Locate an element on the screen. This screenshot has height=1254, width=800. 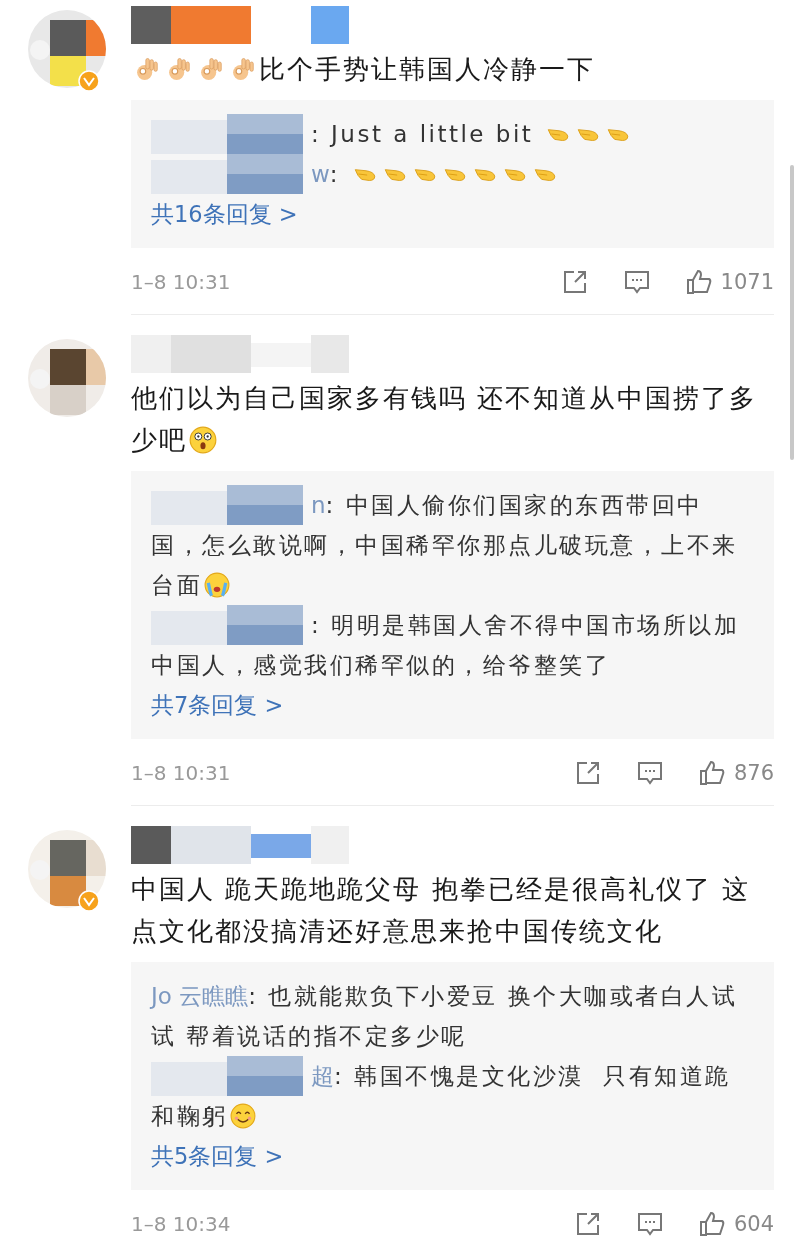
reply-username: n is located at coordinates (318, 505).